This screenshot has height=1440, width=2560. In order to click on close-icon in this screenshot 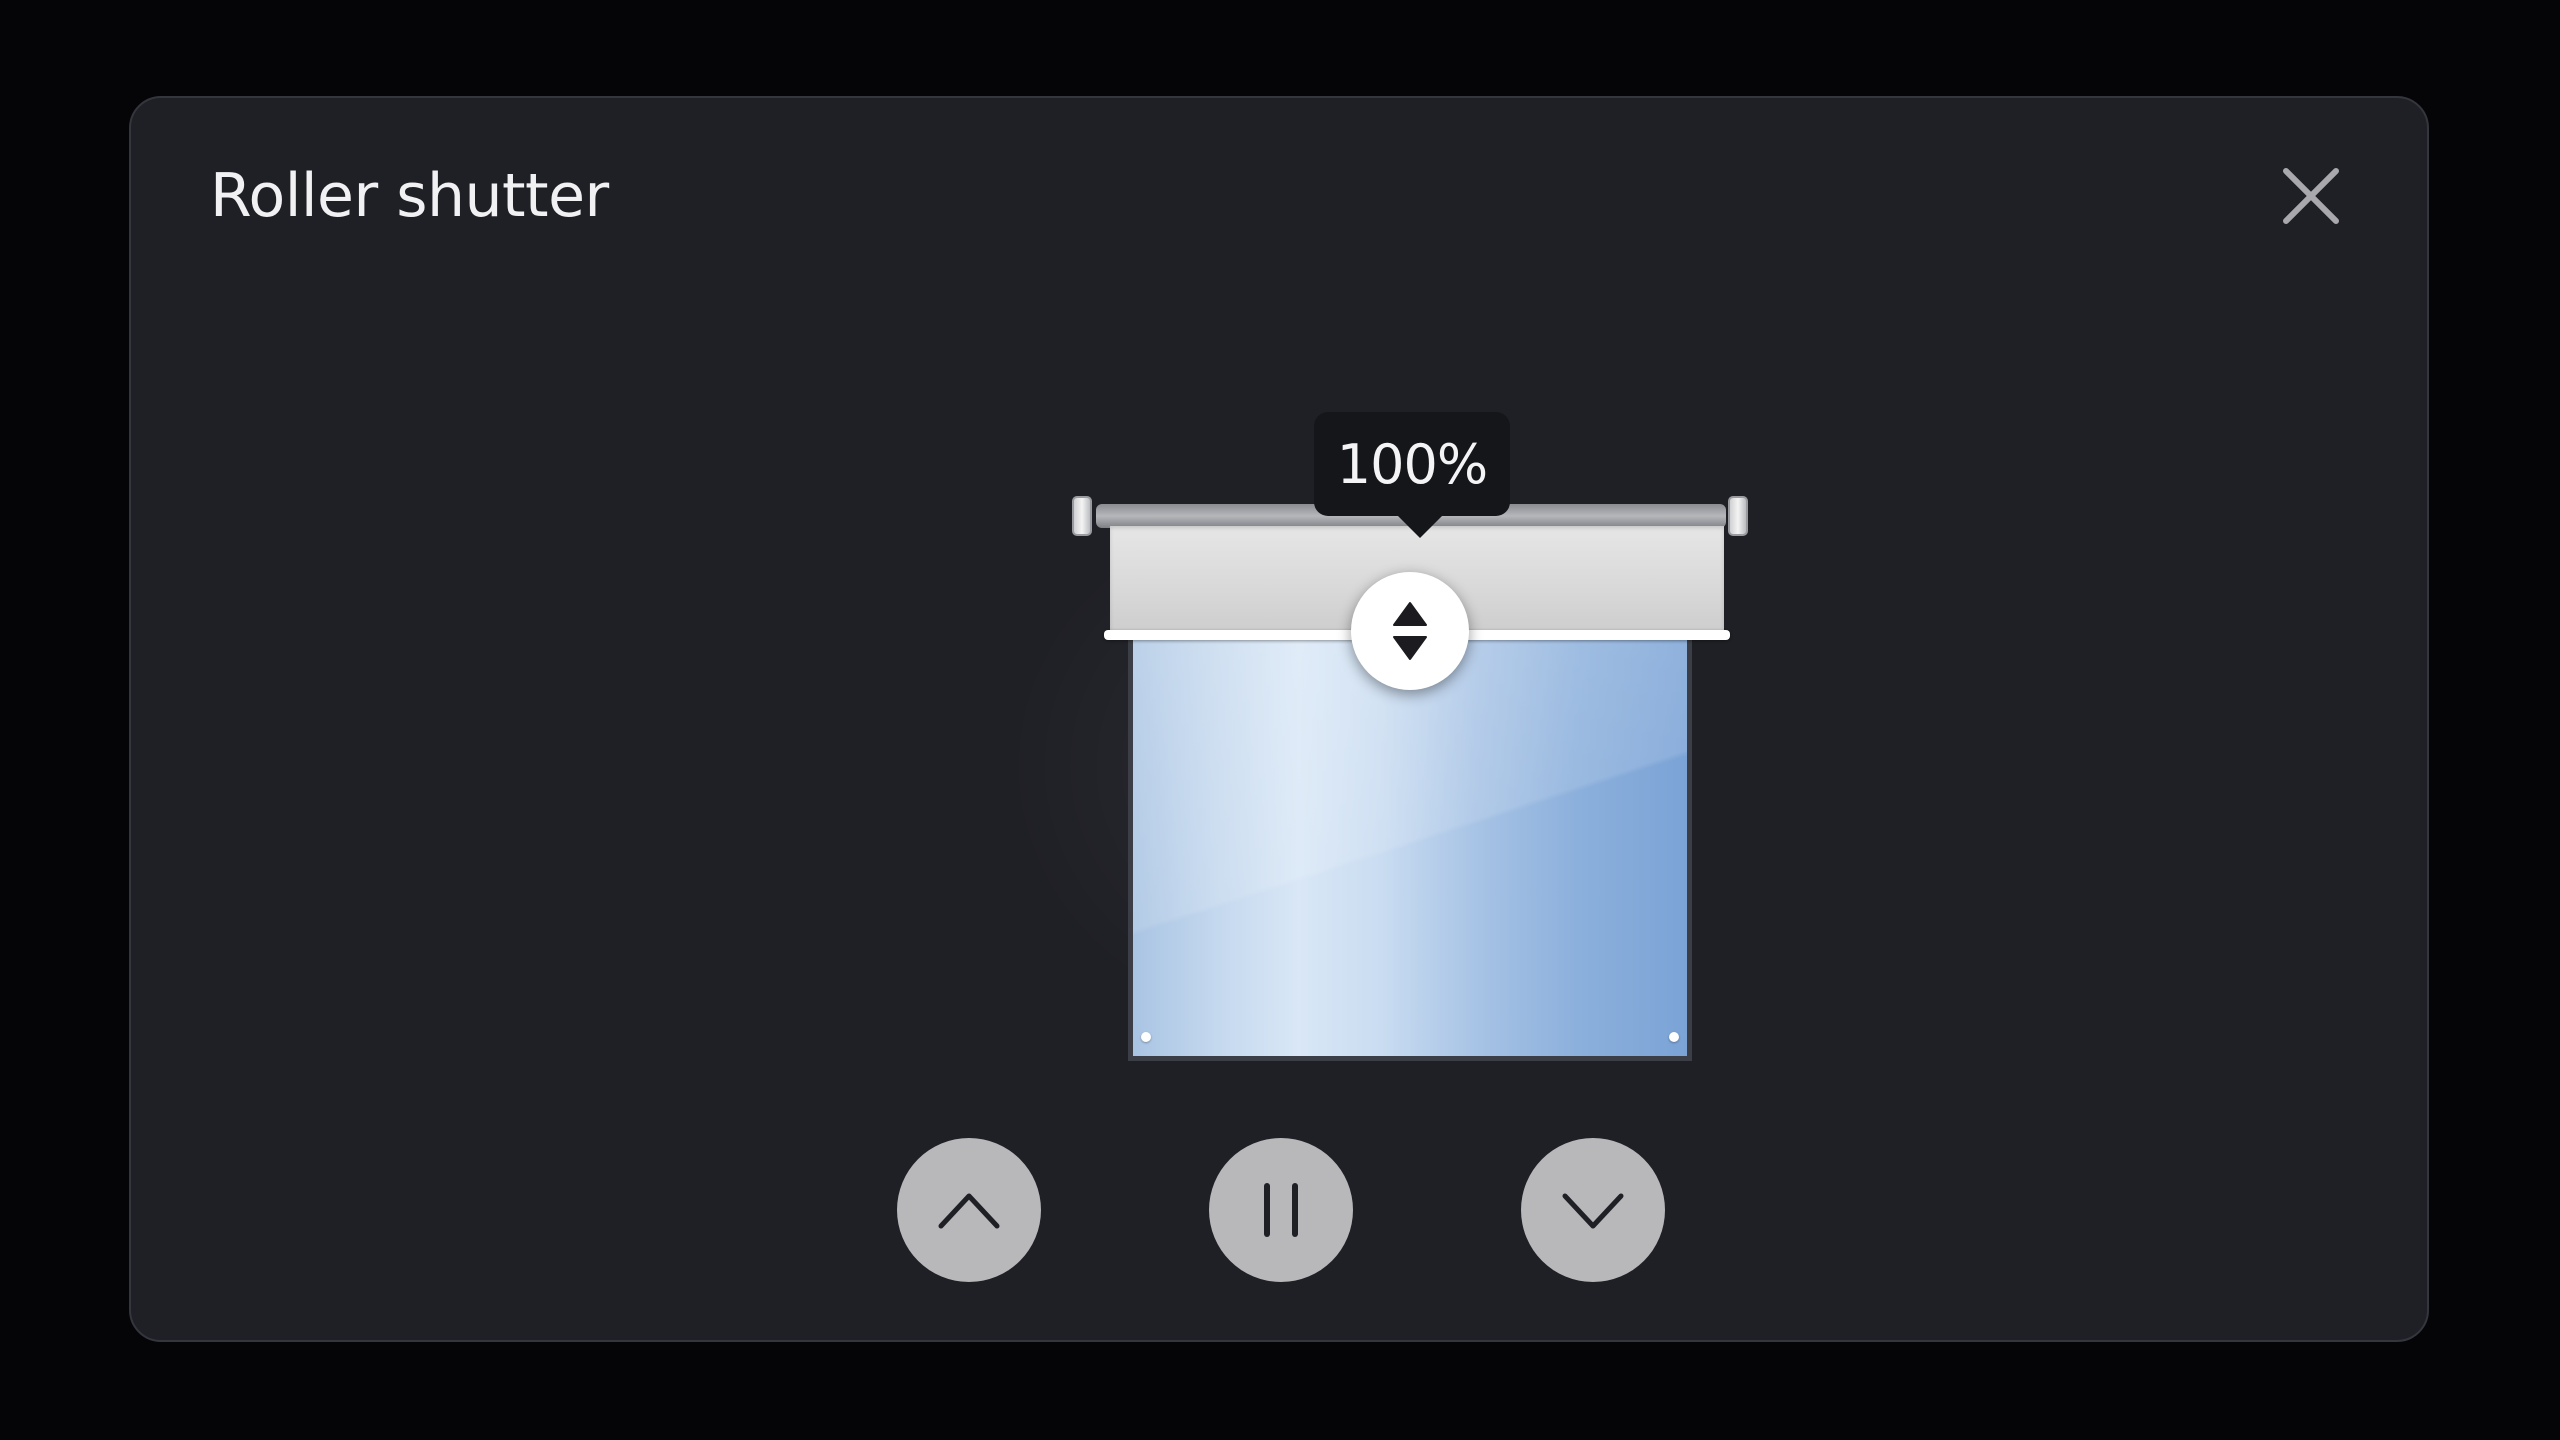, I will do `click(2311, 196)`.